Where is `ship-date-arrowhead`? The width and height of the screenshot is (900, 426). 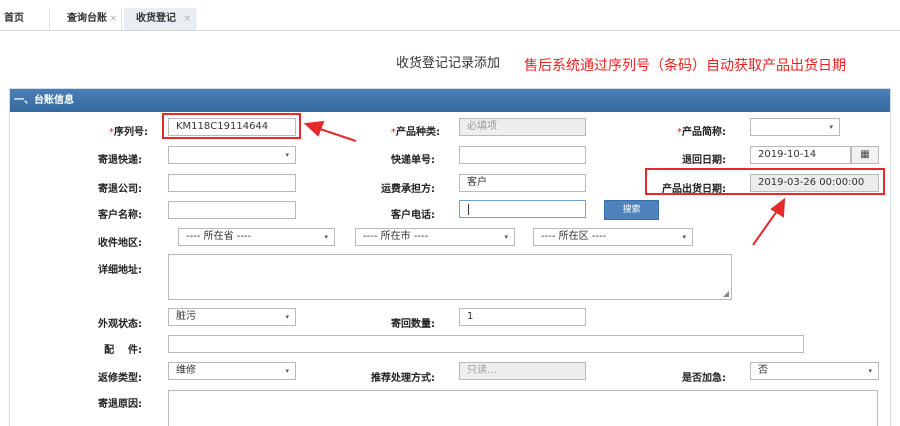 ship-date-arrowhead is located at coordinates (778, 207).